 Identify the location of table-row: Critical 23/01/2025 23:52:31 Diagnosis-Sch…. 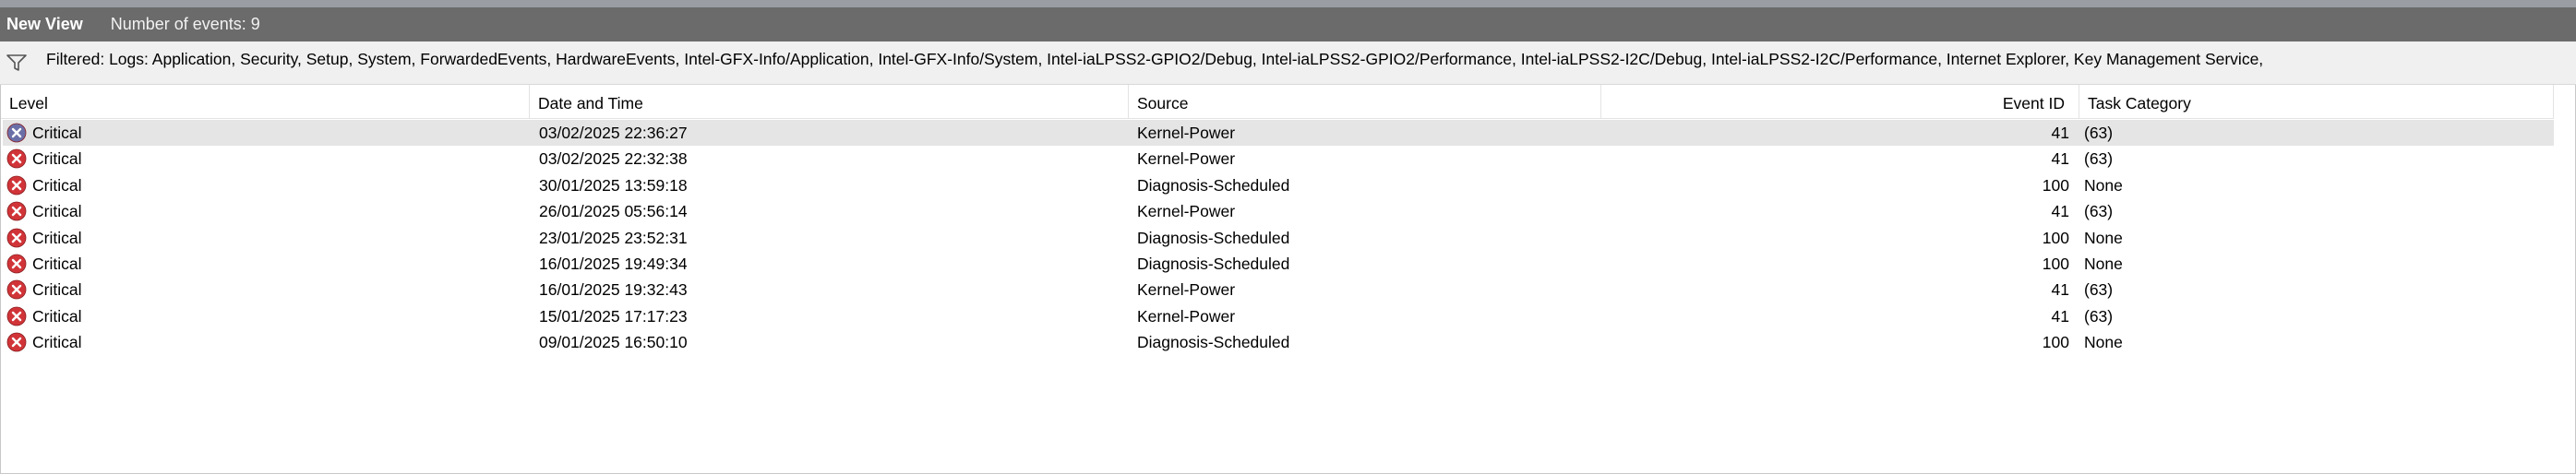
(1279, 238).